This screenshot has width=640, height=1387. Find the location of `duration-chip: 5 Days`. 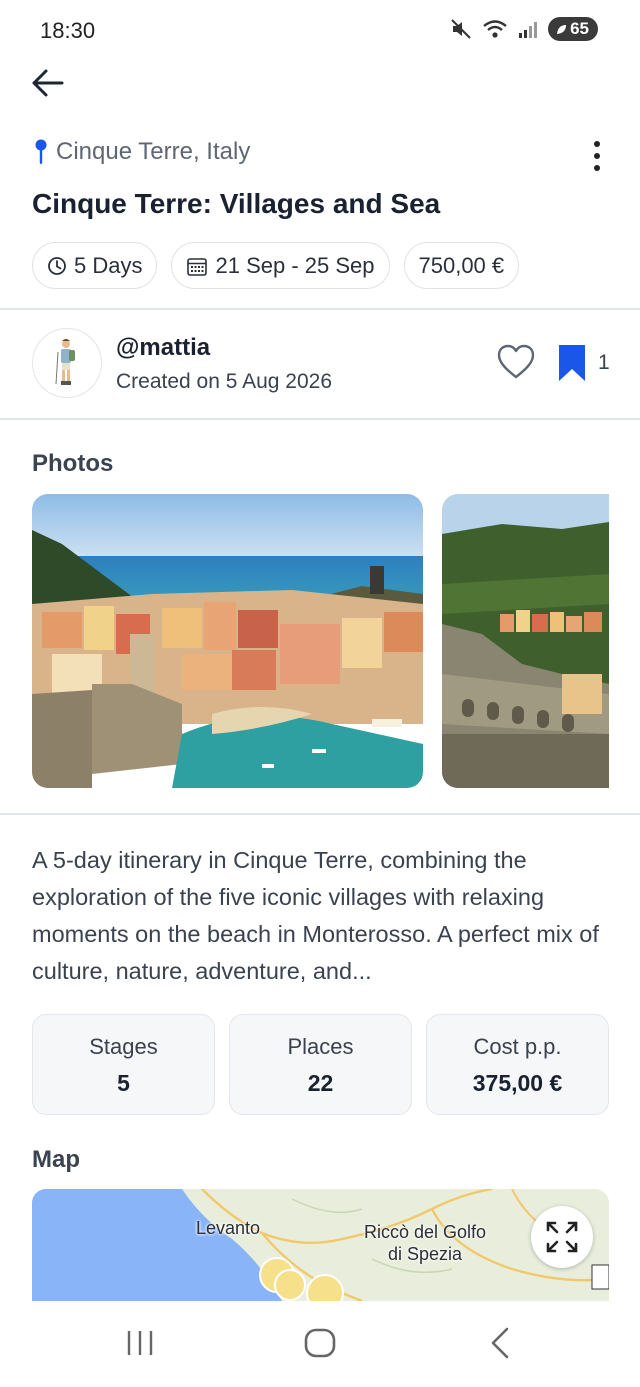

duration-chip: 5 Days is located at coordinates (95, 265).